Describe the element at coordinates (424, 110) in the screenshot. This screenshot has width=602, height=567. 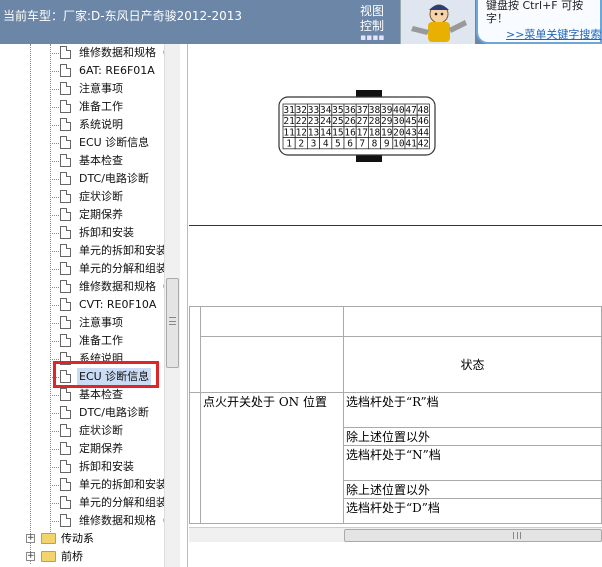
I see `connector-pin-number: 48` at that location.